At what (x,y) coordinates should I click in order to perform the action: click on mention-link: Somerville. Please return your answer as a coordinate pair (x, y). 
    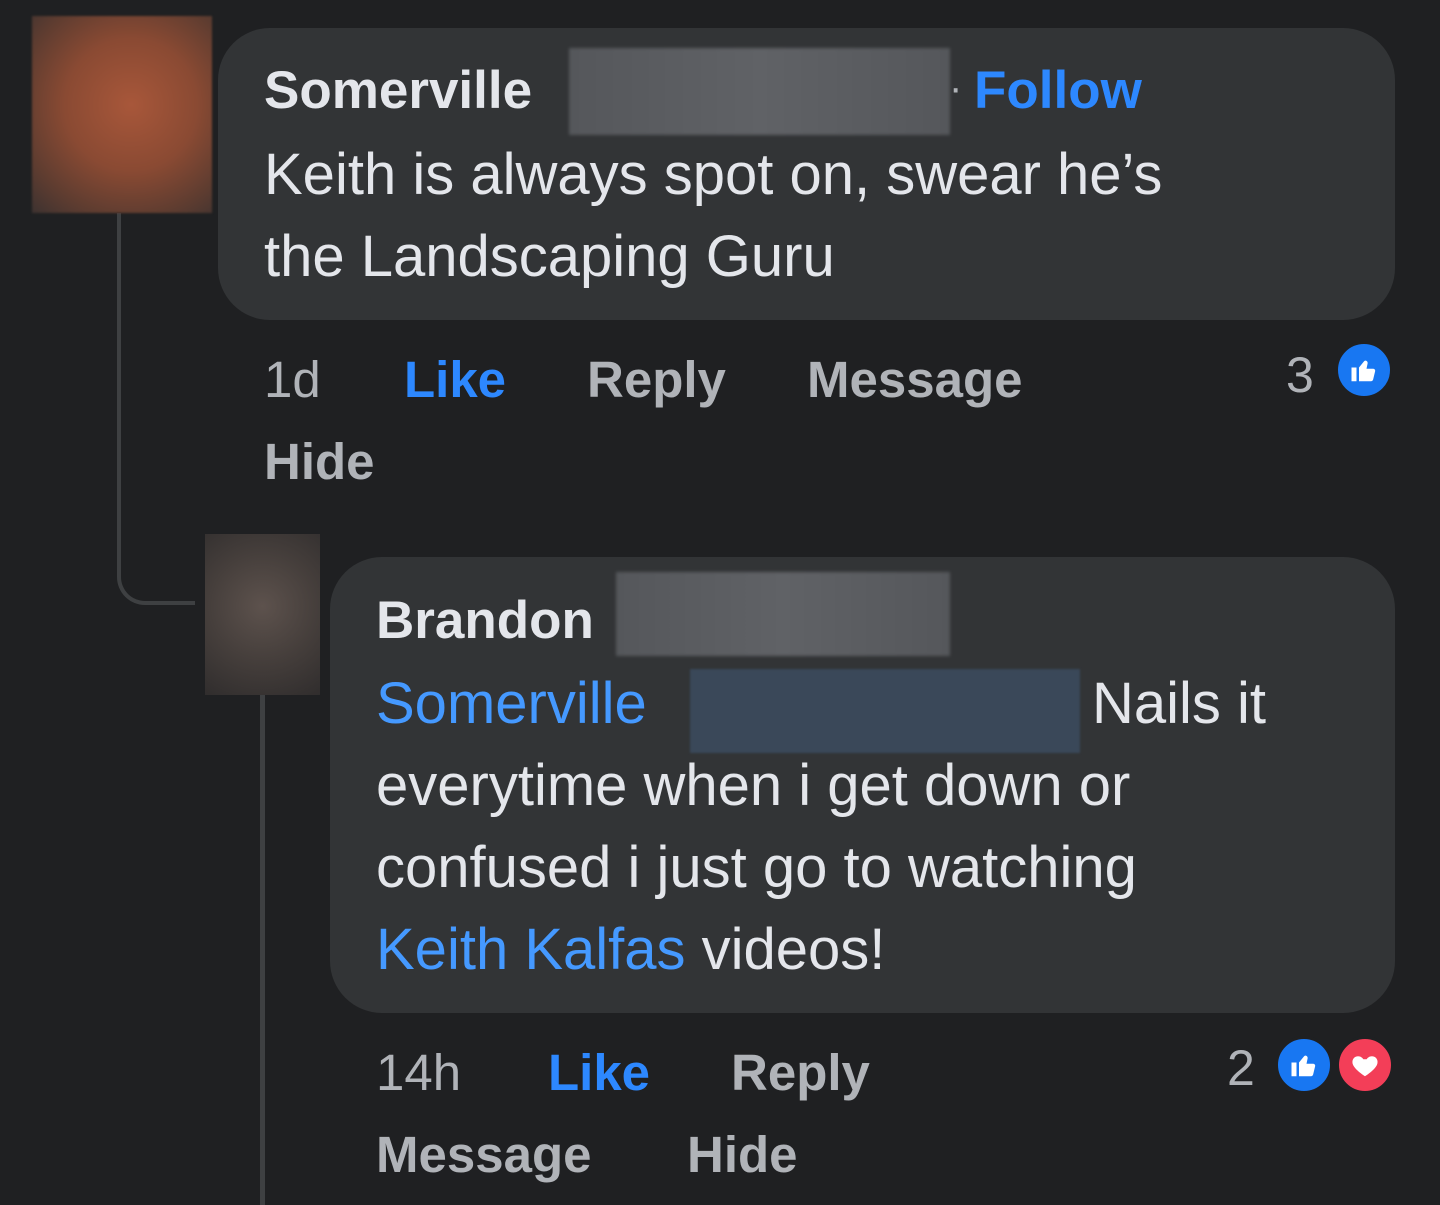
    Looking at the image, I should click on (511, 704).